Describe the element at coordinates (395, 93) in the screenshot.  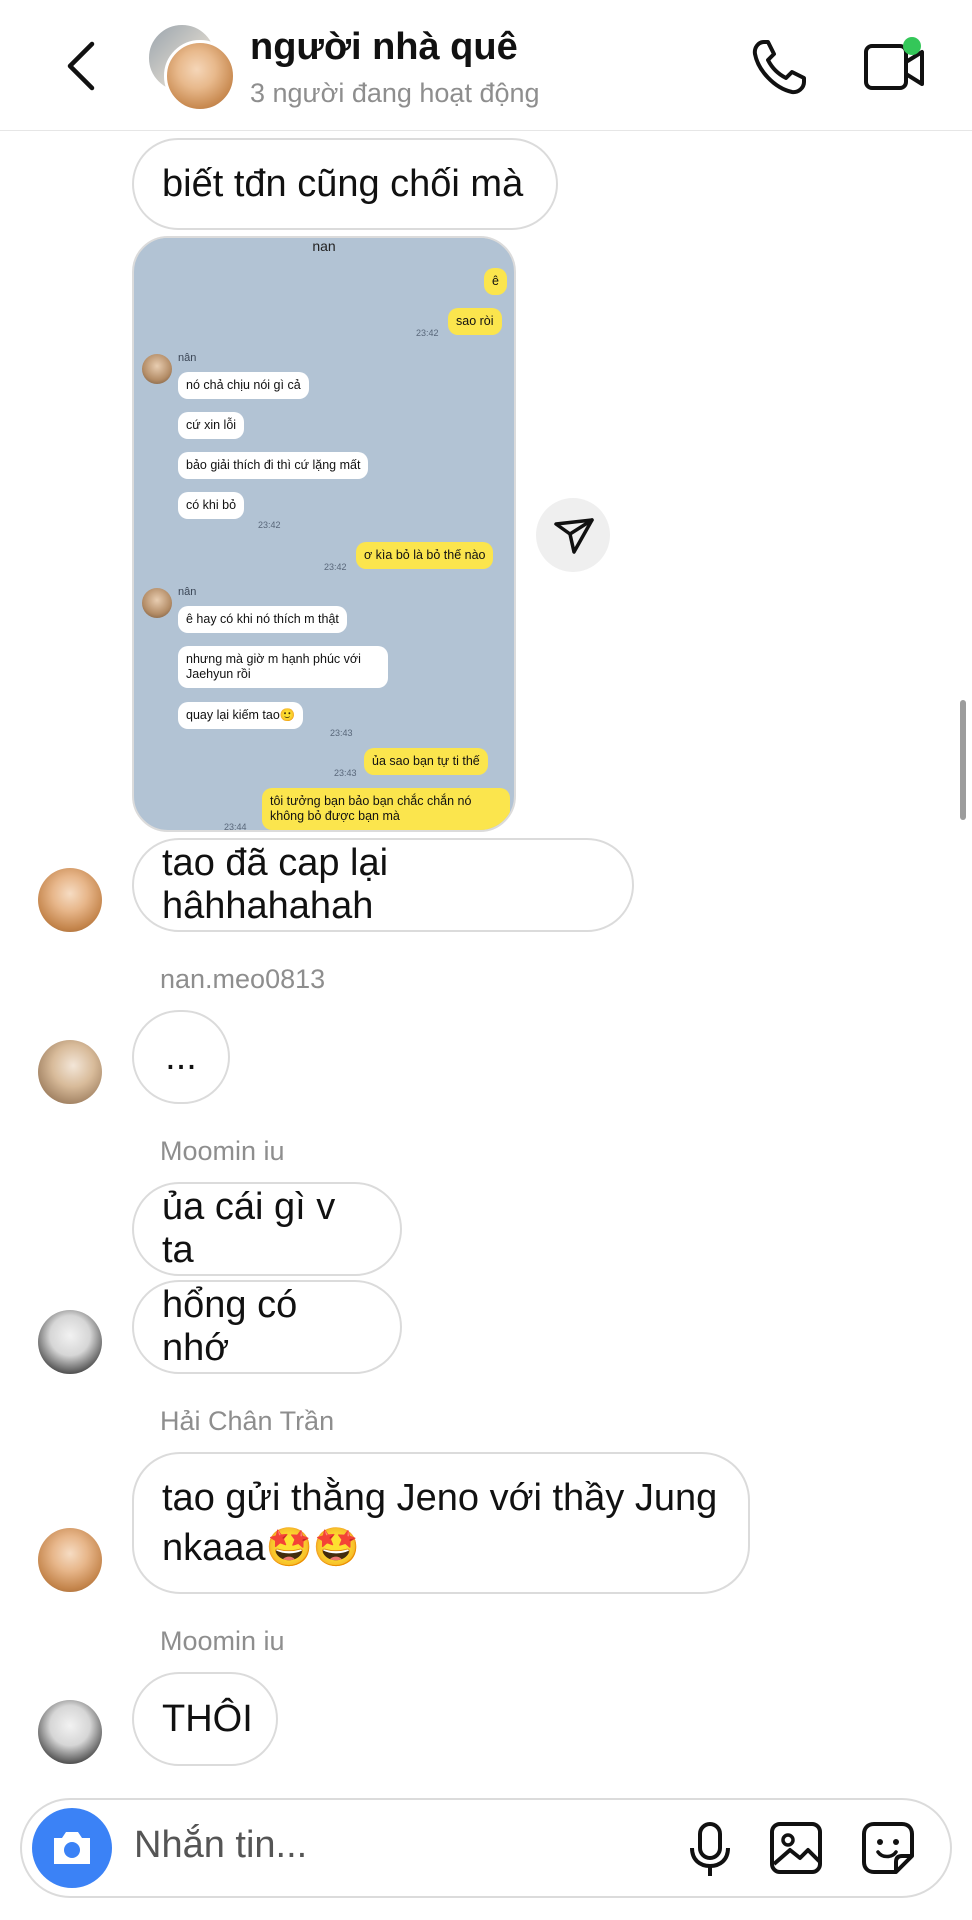
I see `active-status: 3 người đang hoạt động` at that location.